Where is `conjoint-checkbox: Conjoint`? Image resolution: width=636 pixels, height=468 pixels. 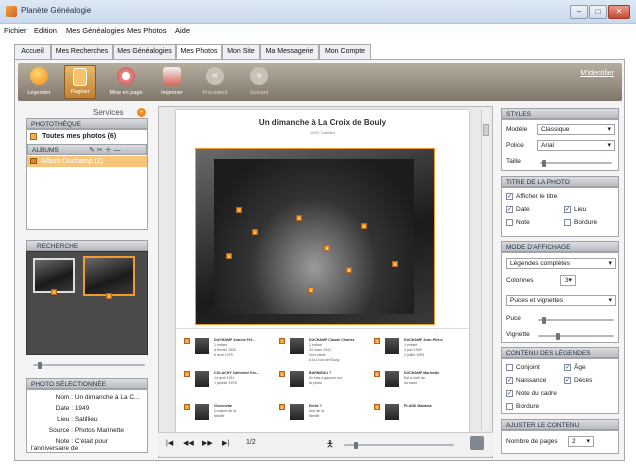
conjoint-checkbox: Conjoint is located at coordinates (523, 367).